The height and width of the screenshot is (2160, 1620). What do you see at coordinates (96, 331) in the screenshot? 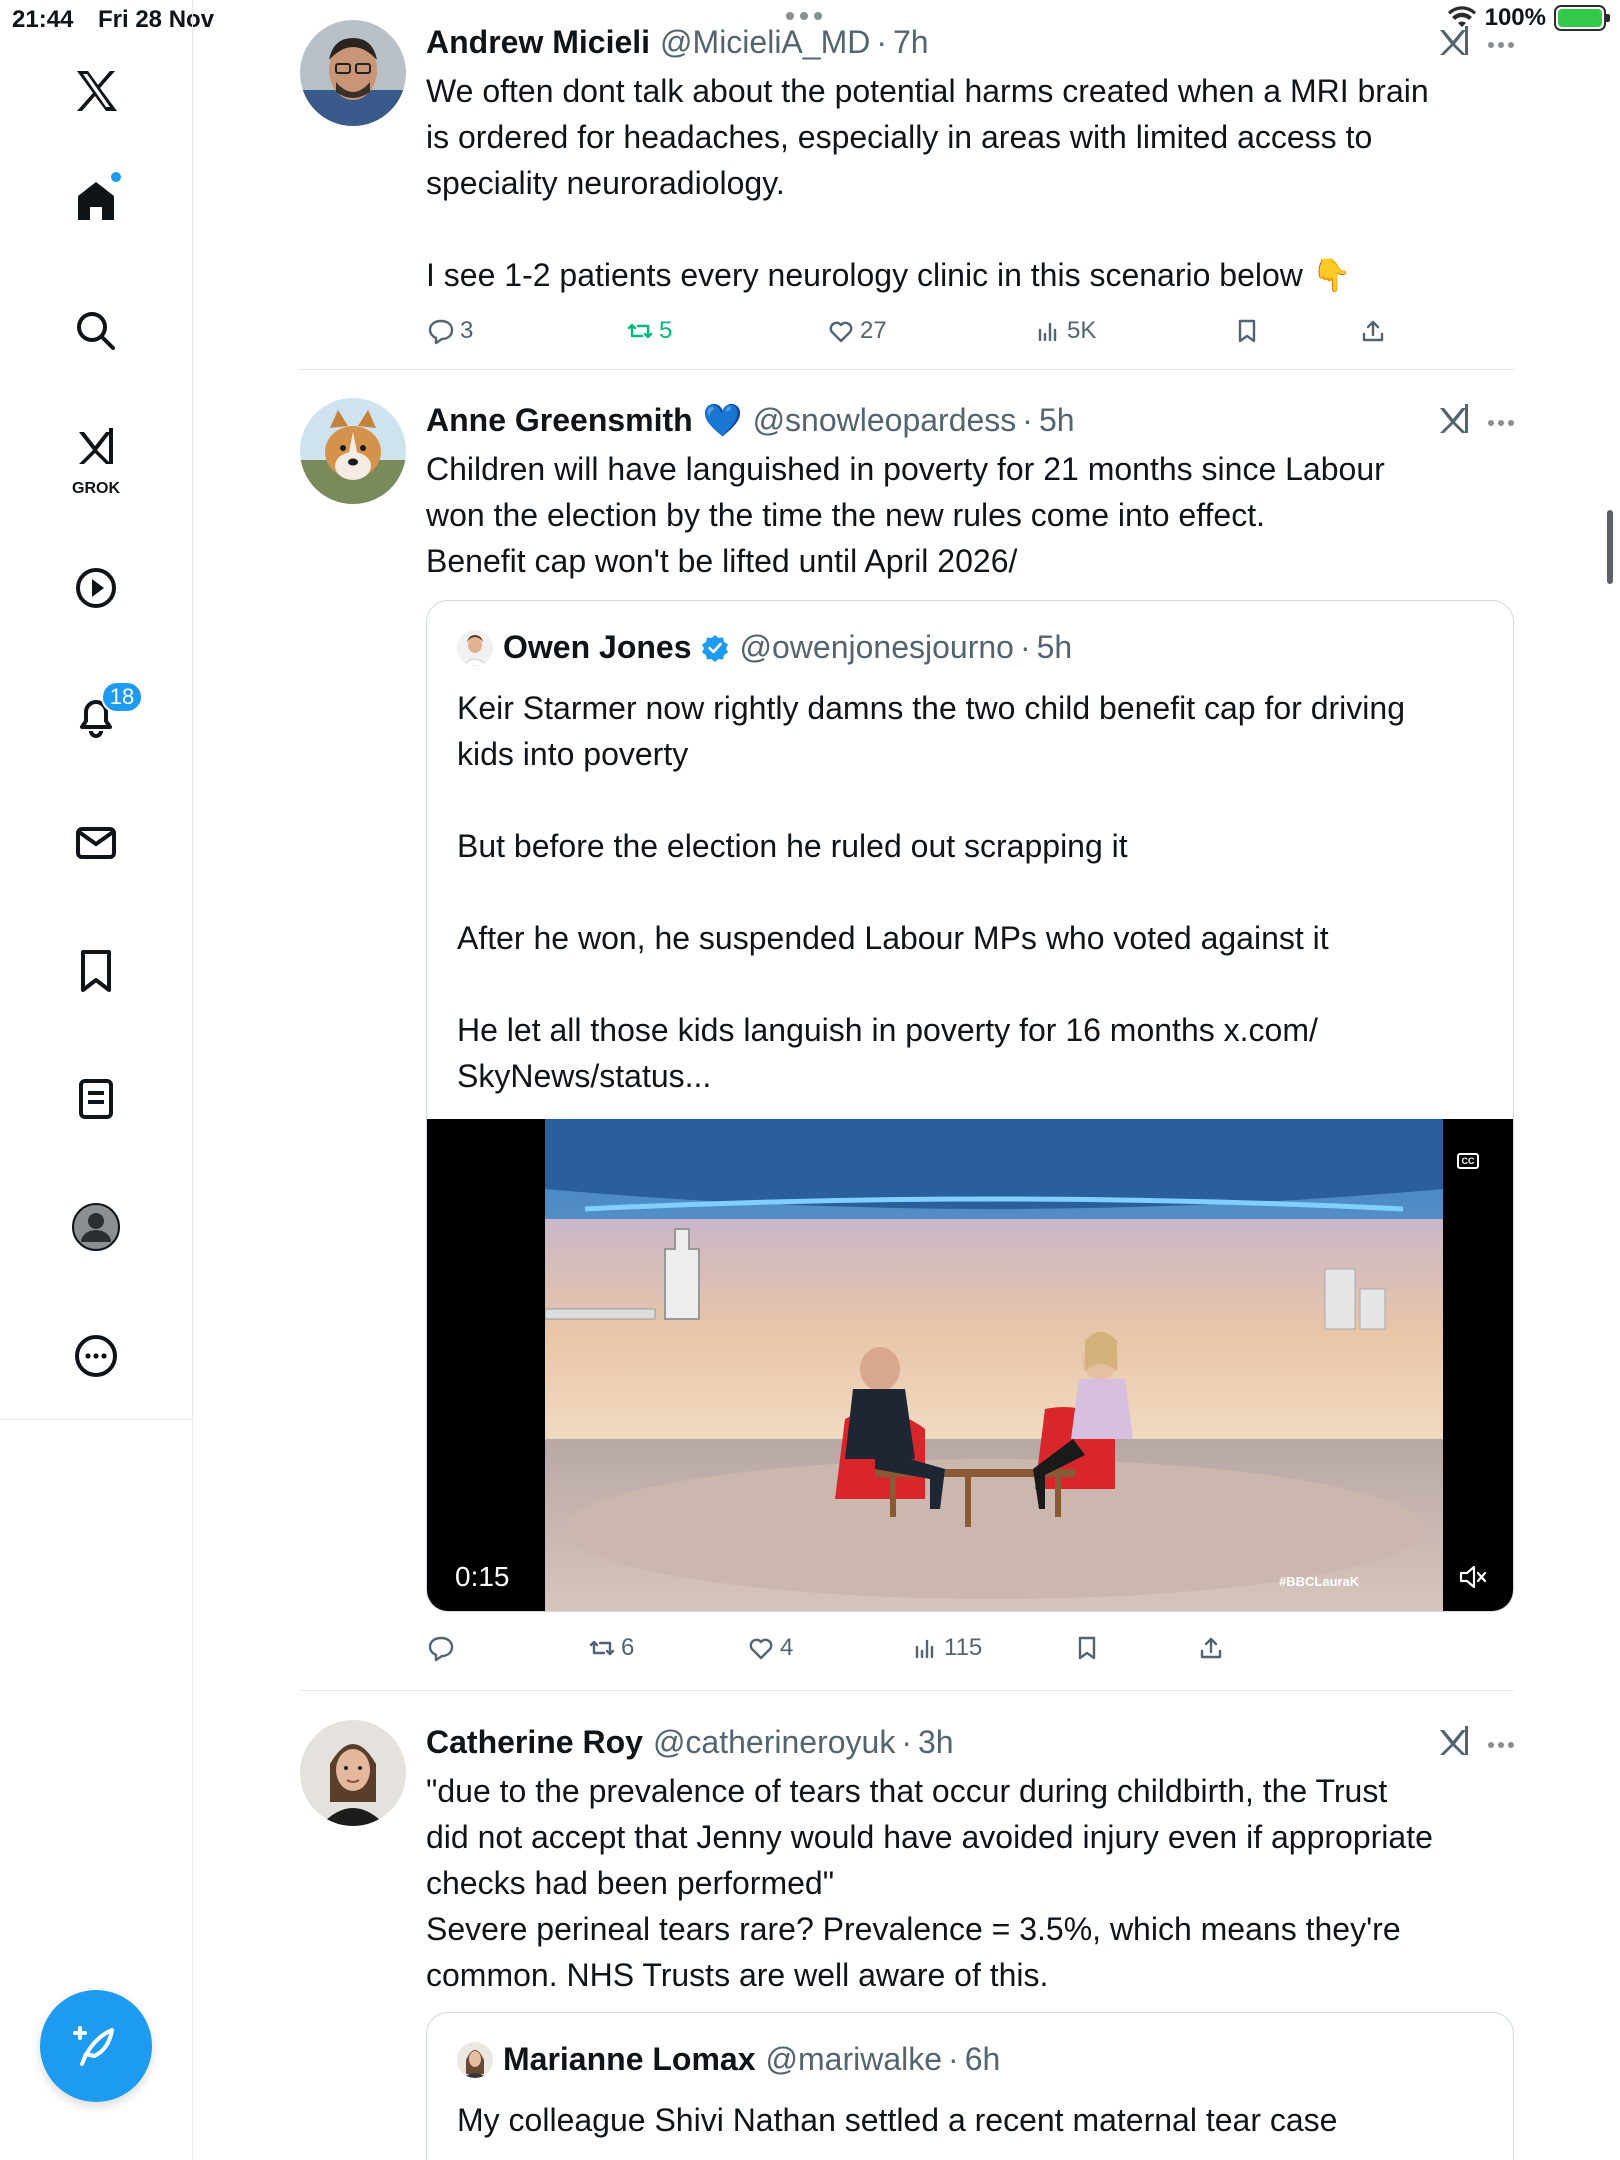
I see `search-icon` at bounding box center [96, 331].